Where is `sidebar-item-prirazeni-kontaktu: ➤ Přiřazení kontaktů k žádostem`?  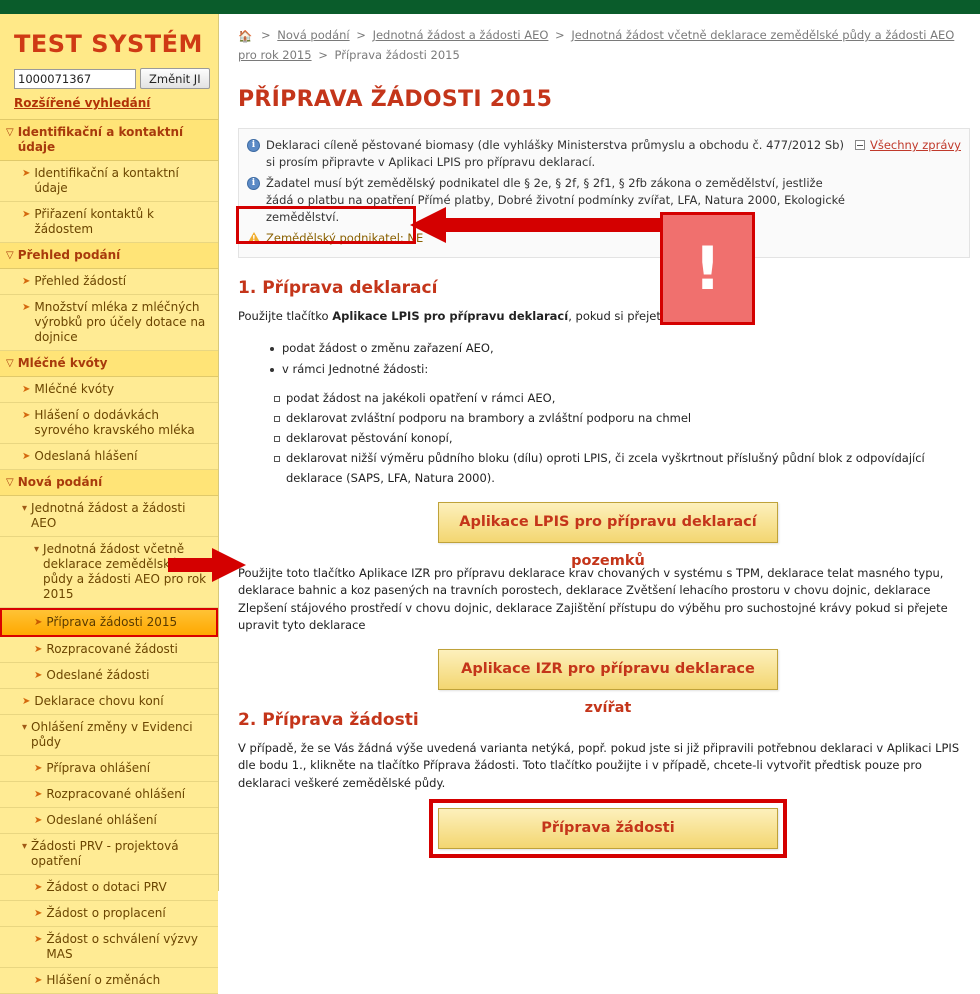 sidebar-item-prirazeni-kontaktu: ➤ Přiřazení kontaktů k žádostem is located at coordinates (109, 222).